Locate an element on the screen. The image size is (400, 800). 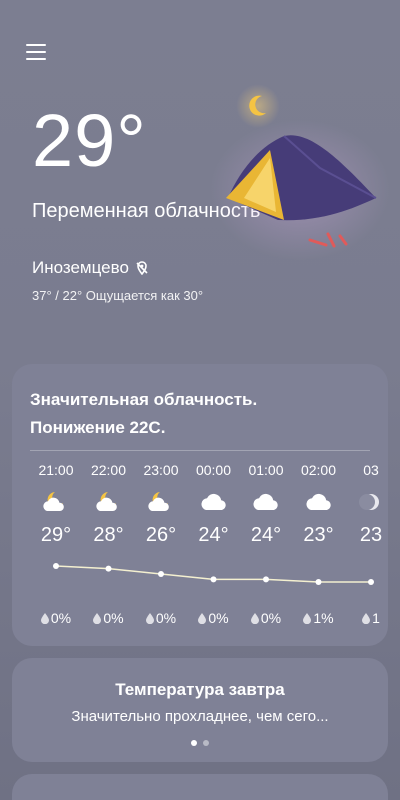
hour-time: 00:00 is located at coordinates (213, 470).